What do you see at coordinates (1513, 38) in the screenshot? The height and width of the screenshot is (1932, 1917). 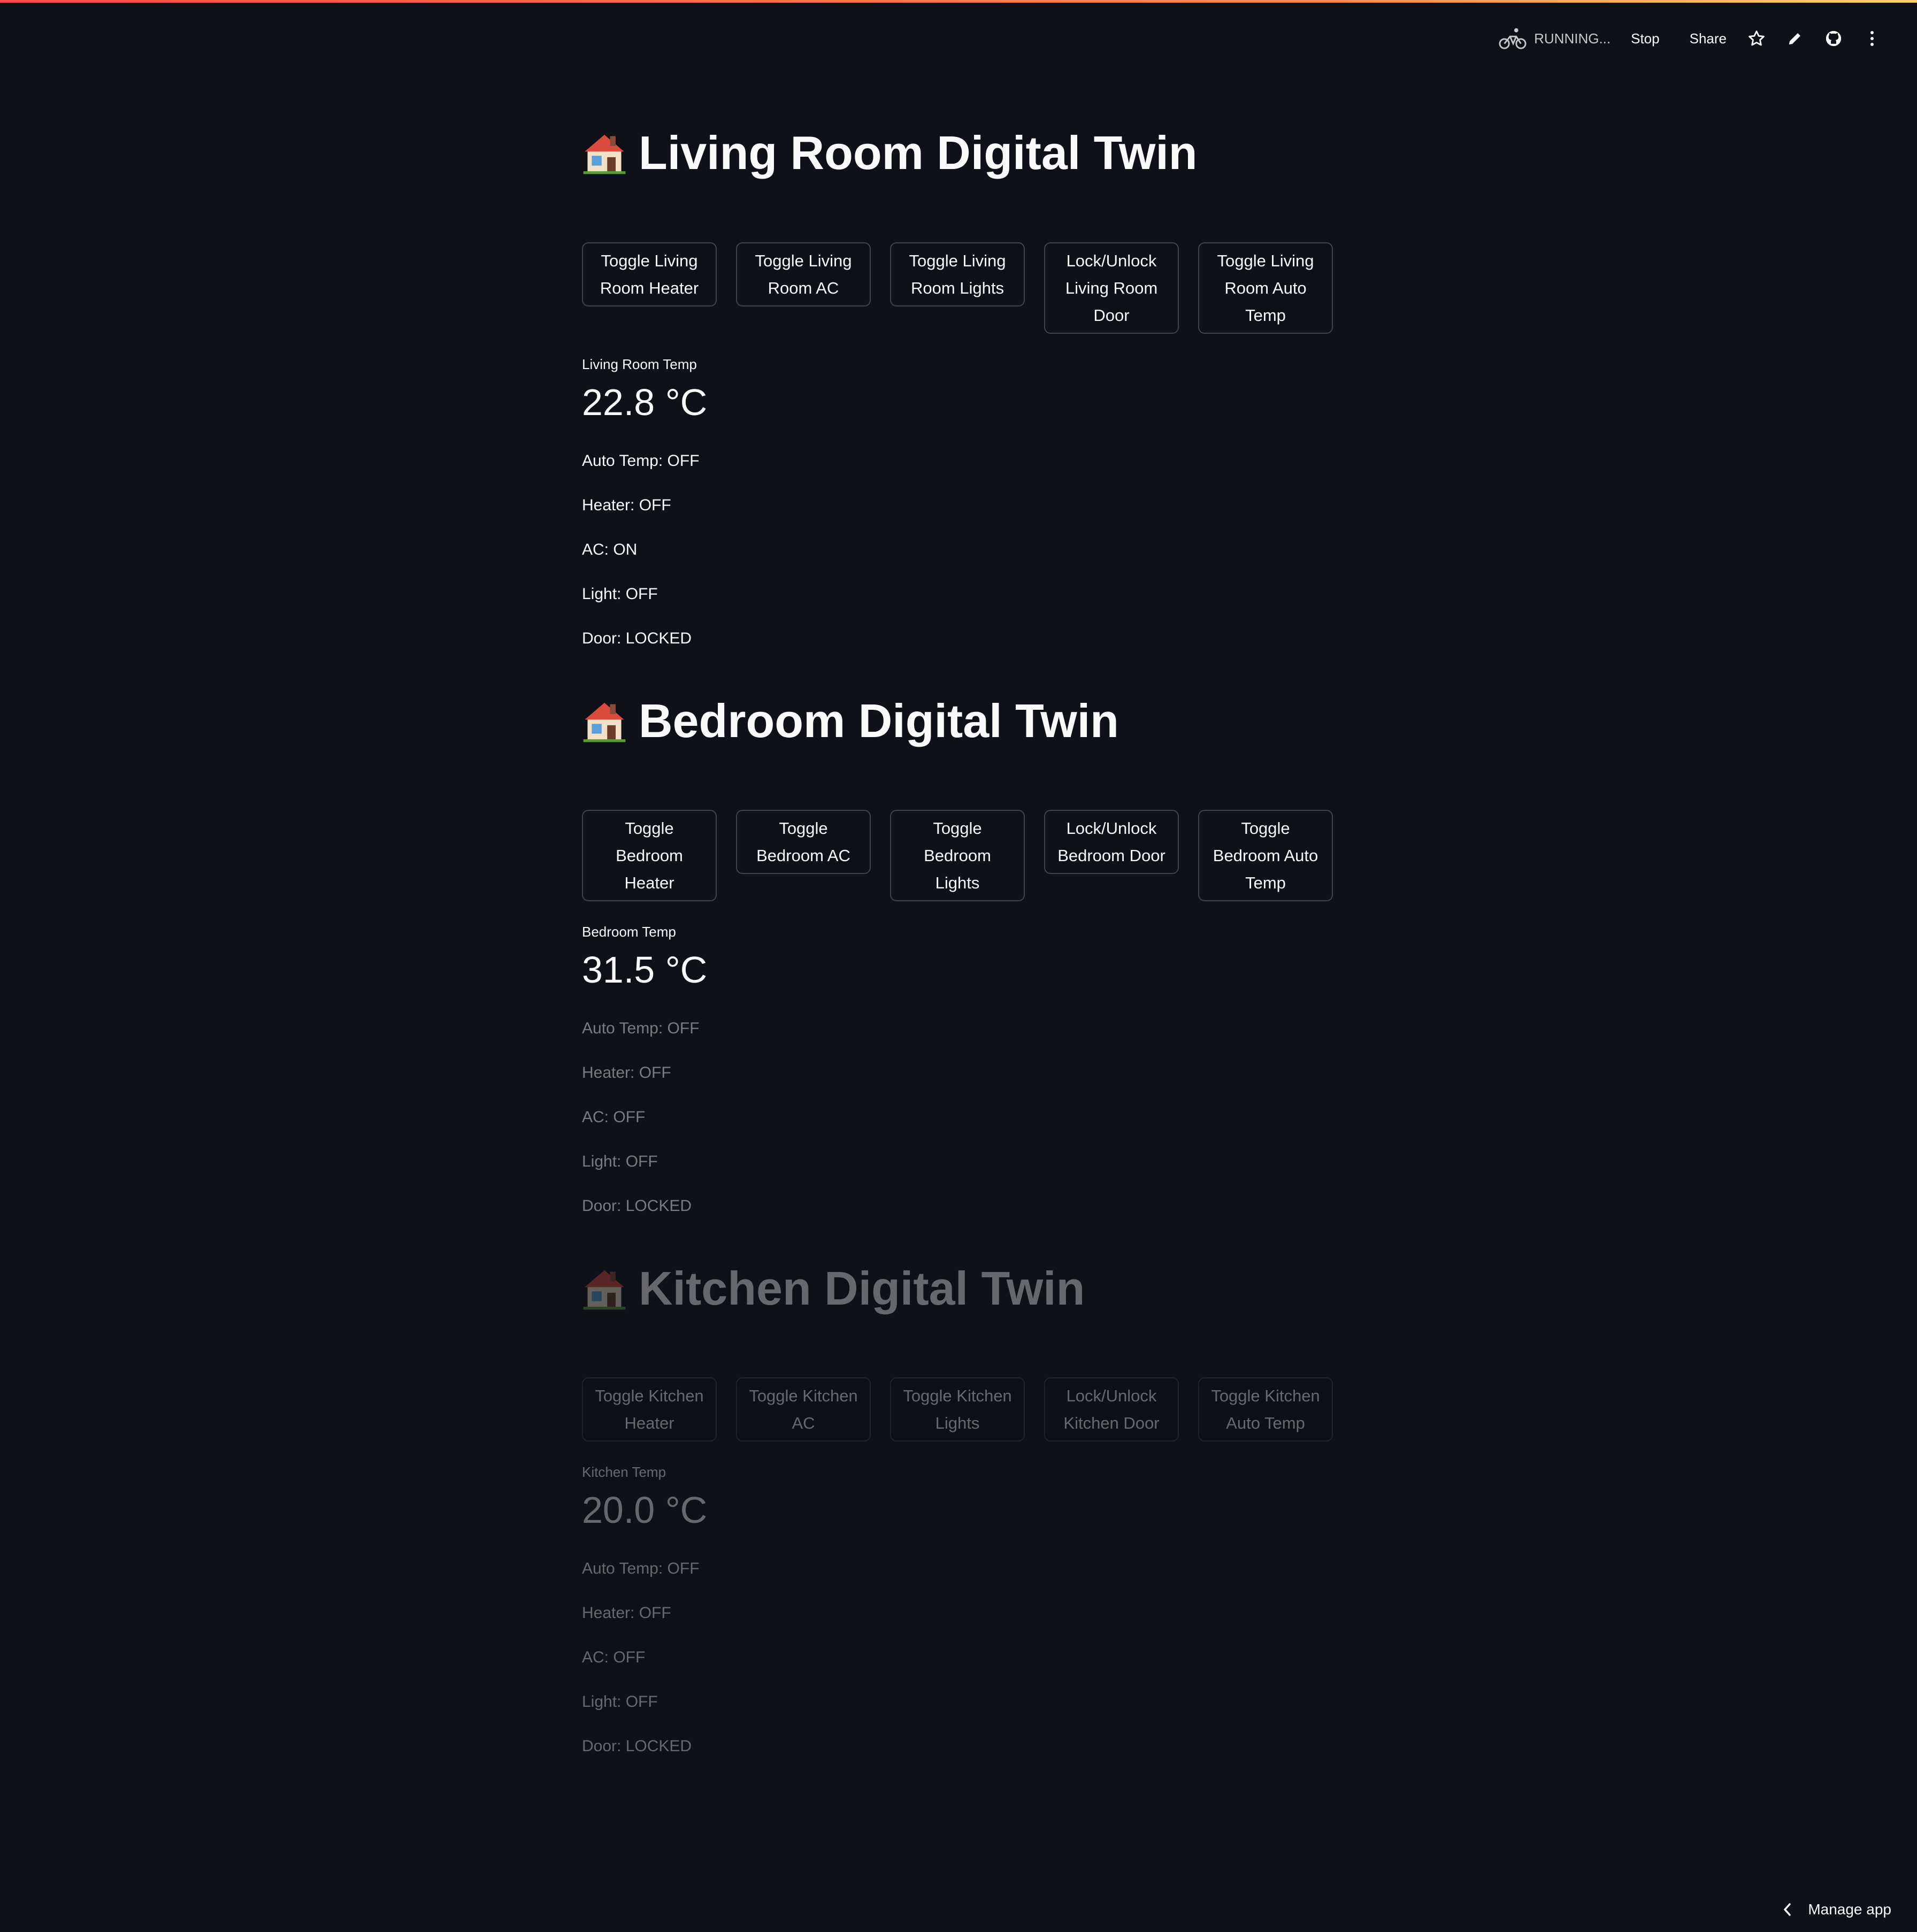 I see `running-bike-icon` at bounding box center [1513, 38].